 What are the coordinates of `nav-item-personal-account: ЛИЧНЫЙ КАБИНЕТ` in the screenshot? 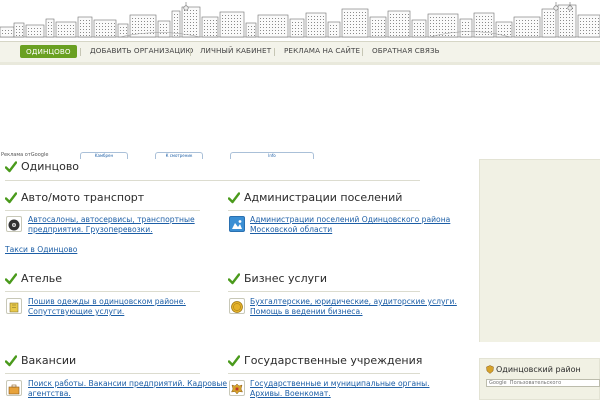 It's located at (235, 50).